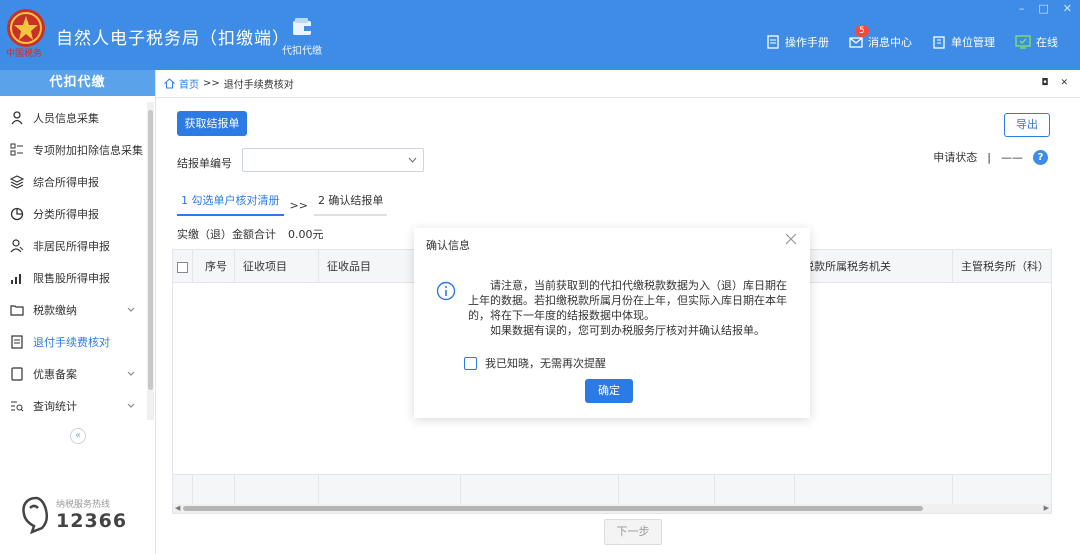 This screenshot has width=1080, height=554. What do you see at coordinates (633, 532) in the screenshot?
I see `next-step-button: 下一步` at bounding box center [633, 532].